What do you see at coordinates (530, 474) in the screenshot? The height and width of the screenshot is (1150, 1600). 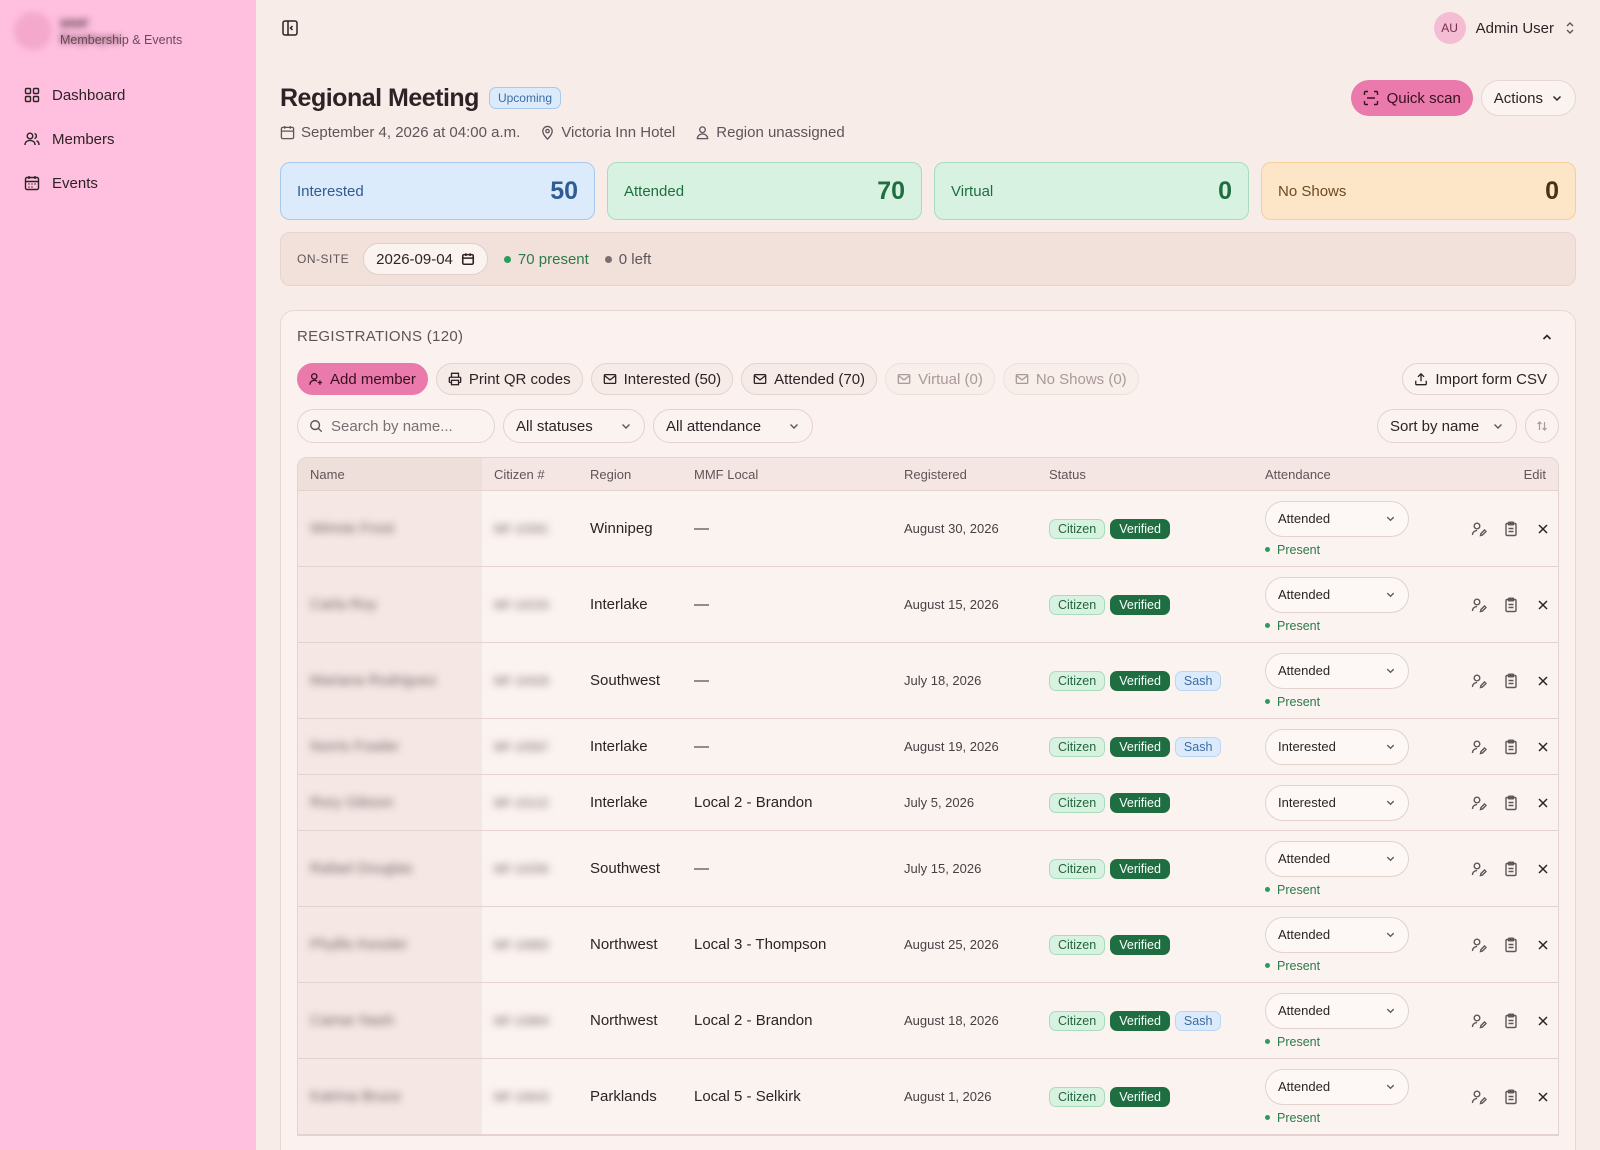 I see `column-header-citizen: Citizen #` at bounding box center [530, 474].